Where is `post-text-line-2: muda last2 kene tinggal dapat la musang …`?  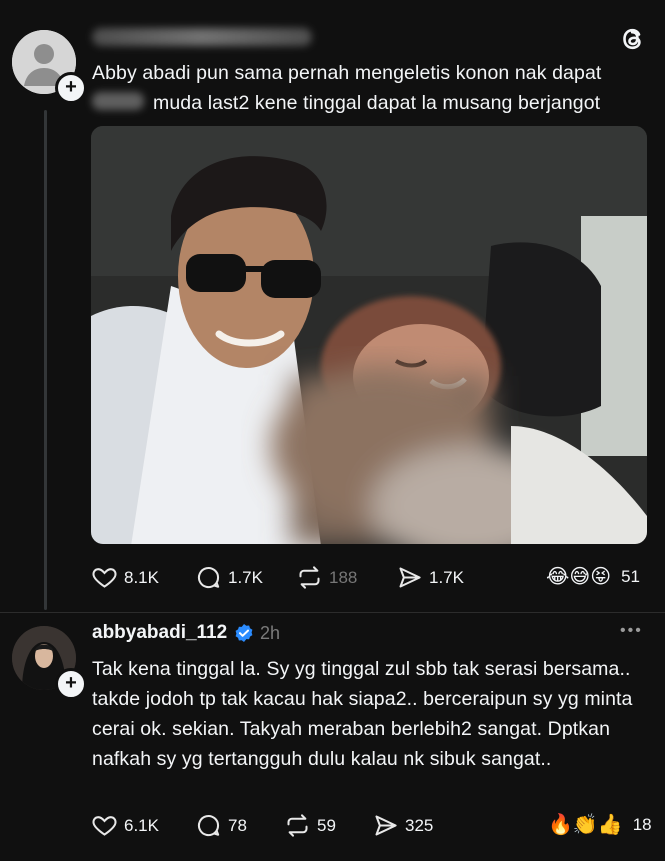
post-text-line-2: muda last2 kene tinggal dapat la musang … is located at coordinates (377, 103).